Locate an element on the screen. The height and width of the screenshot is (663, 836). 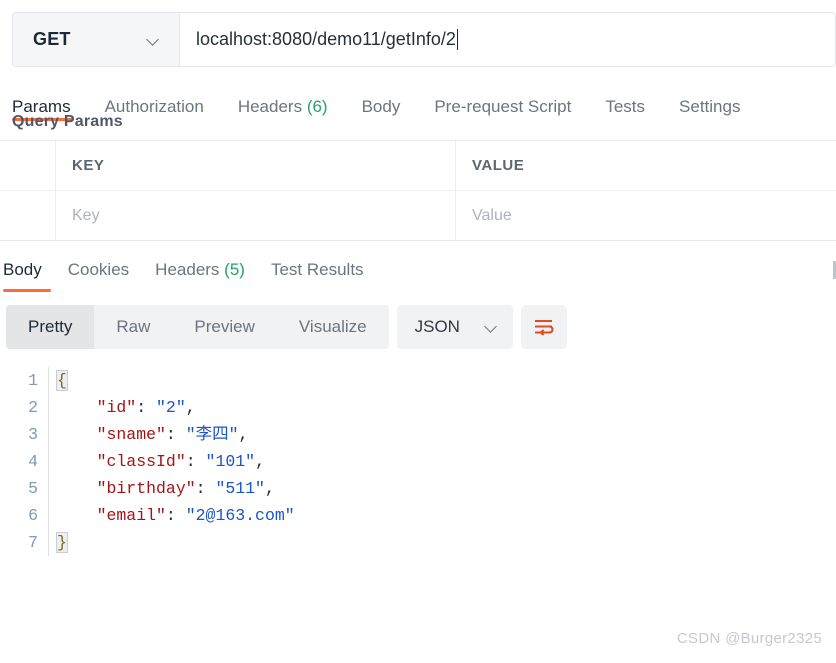
code-token-k: "sname" is located at coordinates (111, 434).